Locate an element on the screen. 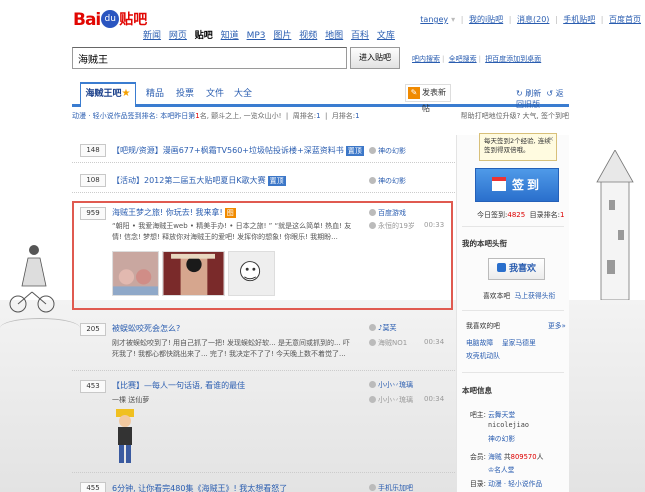  paw-icon: du is located at coordinates (110, 19).